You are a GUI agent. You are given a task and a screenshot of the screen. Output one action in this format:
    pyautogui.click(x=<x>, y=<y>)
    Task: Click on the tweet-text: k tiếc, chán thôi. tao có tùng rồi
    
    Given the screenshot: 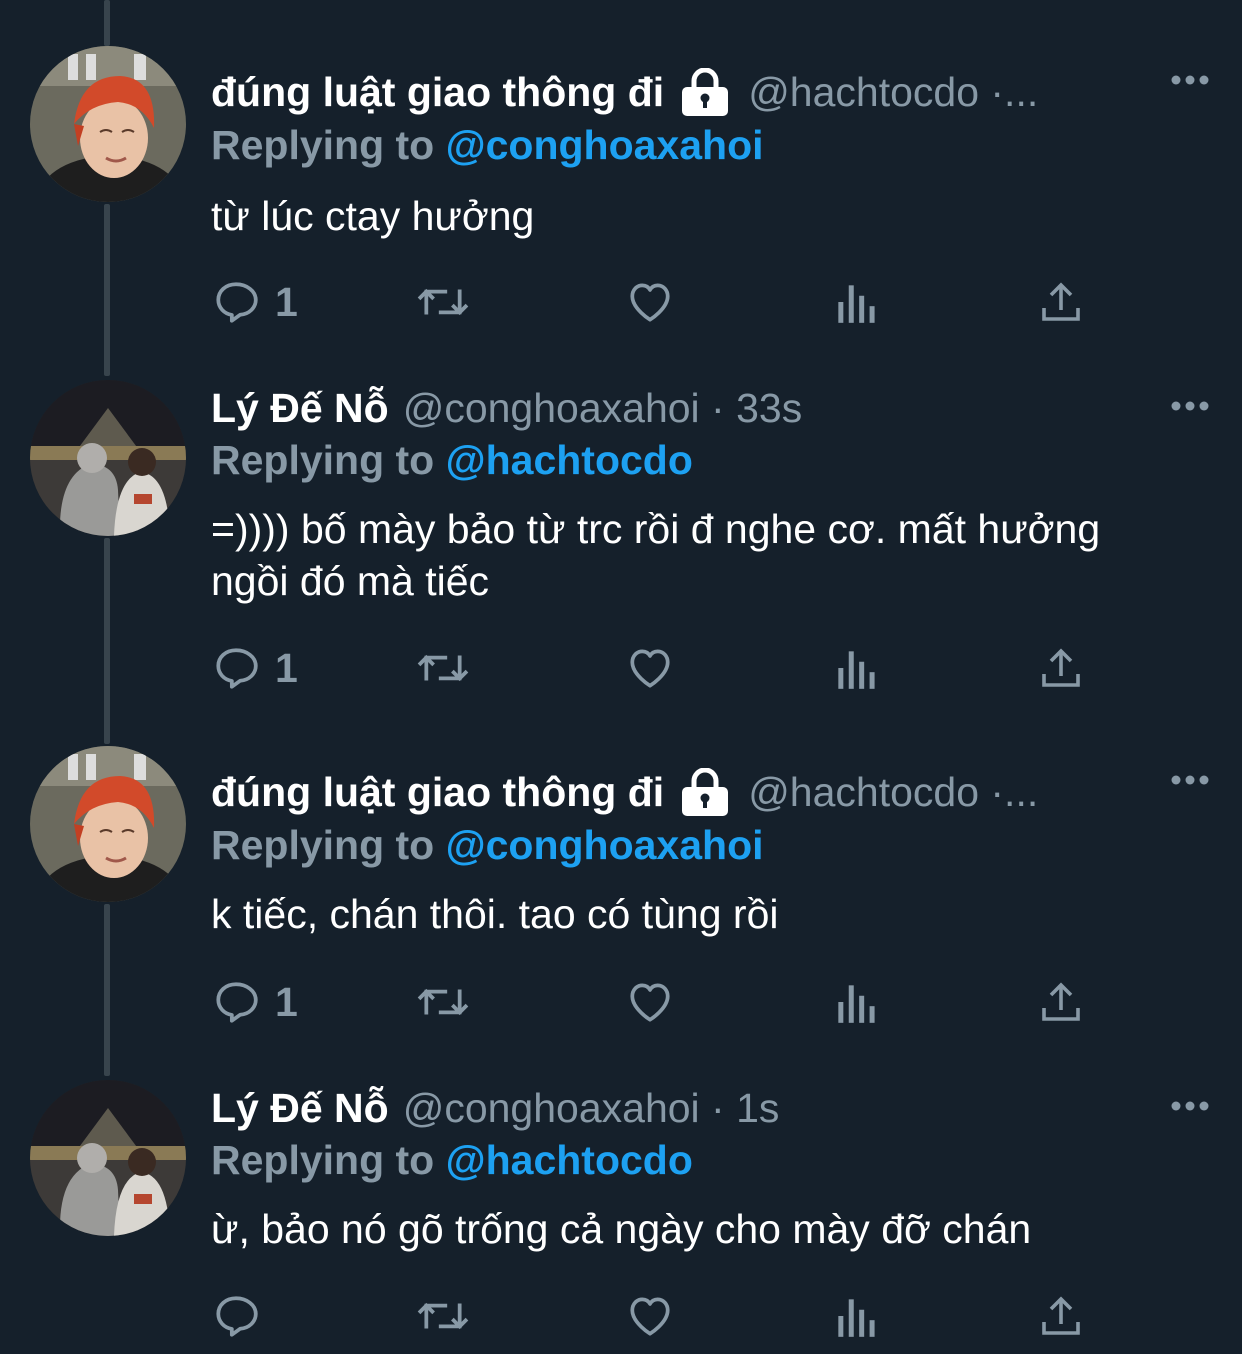 What is the action you would take?
    pyautogui.click(x=495, y=914)
    